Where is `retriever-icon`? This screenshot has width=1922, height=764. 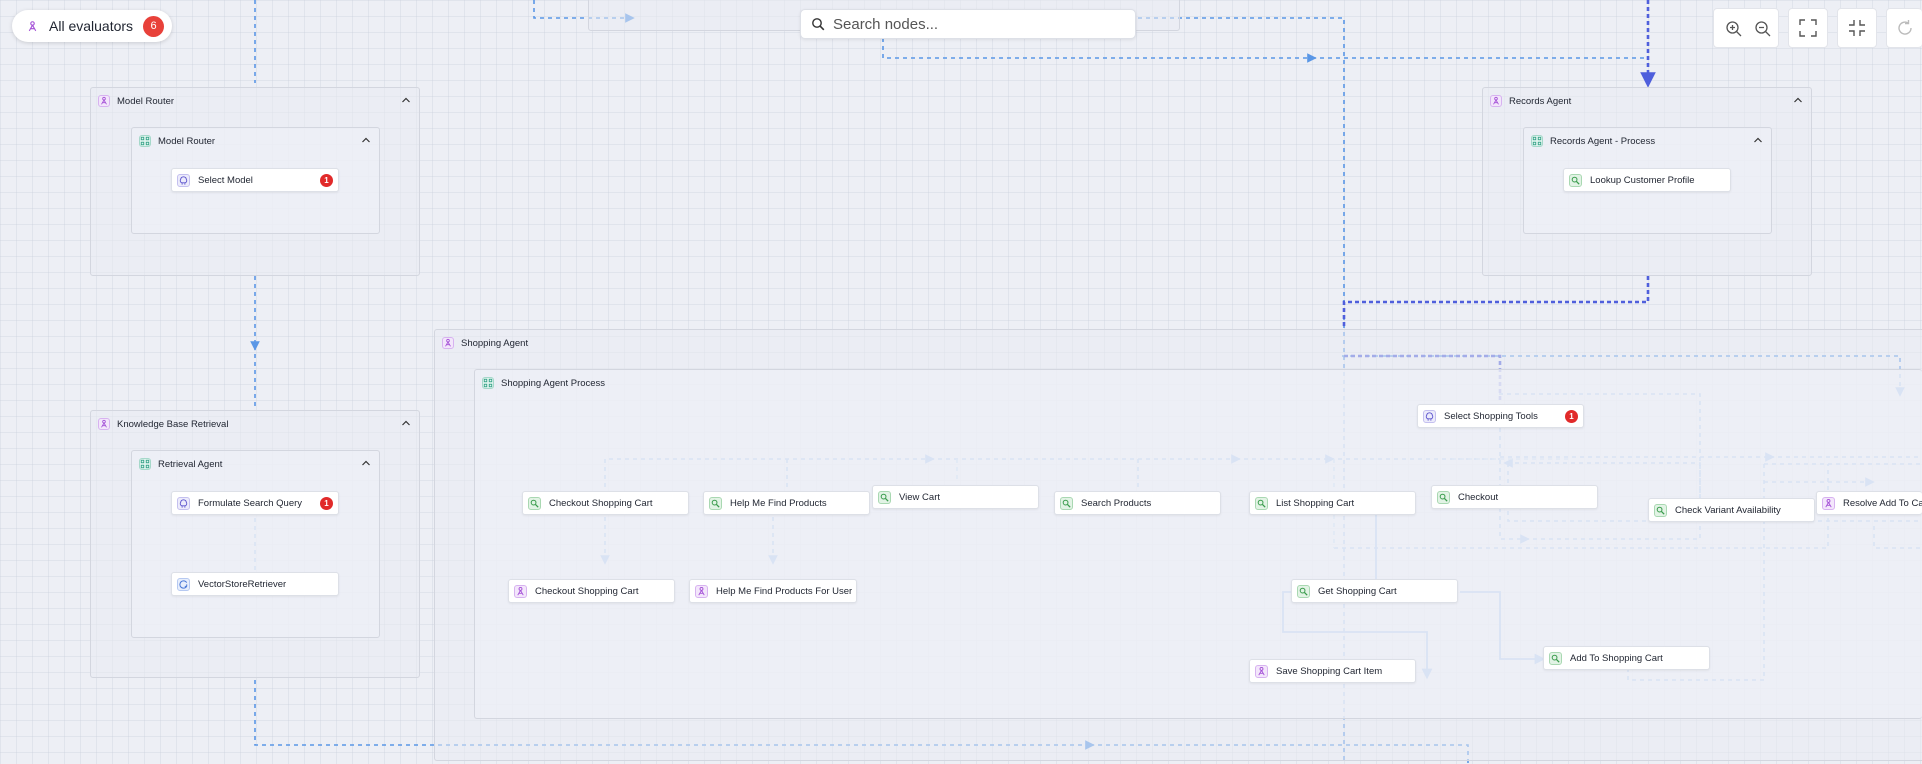
retriever-icon is located at coordinates (183, 584).